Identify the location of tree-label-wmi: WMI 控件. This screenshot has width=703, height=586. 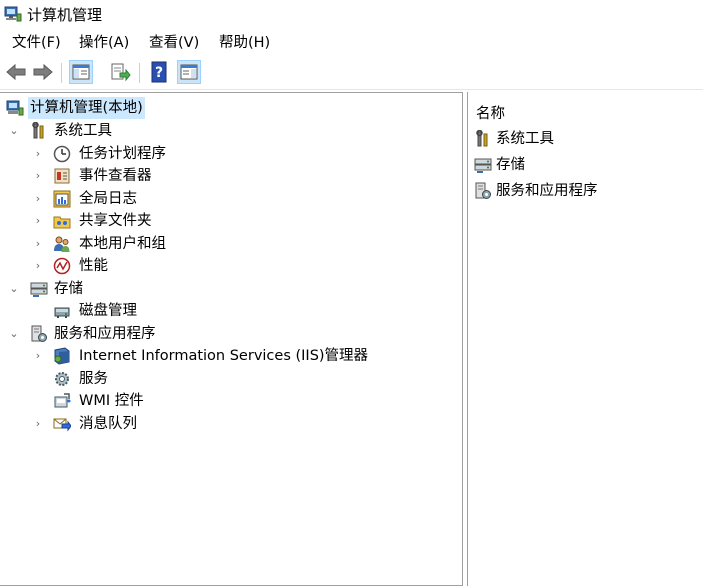
(111, 401).